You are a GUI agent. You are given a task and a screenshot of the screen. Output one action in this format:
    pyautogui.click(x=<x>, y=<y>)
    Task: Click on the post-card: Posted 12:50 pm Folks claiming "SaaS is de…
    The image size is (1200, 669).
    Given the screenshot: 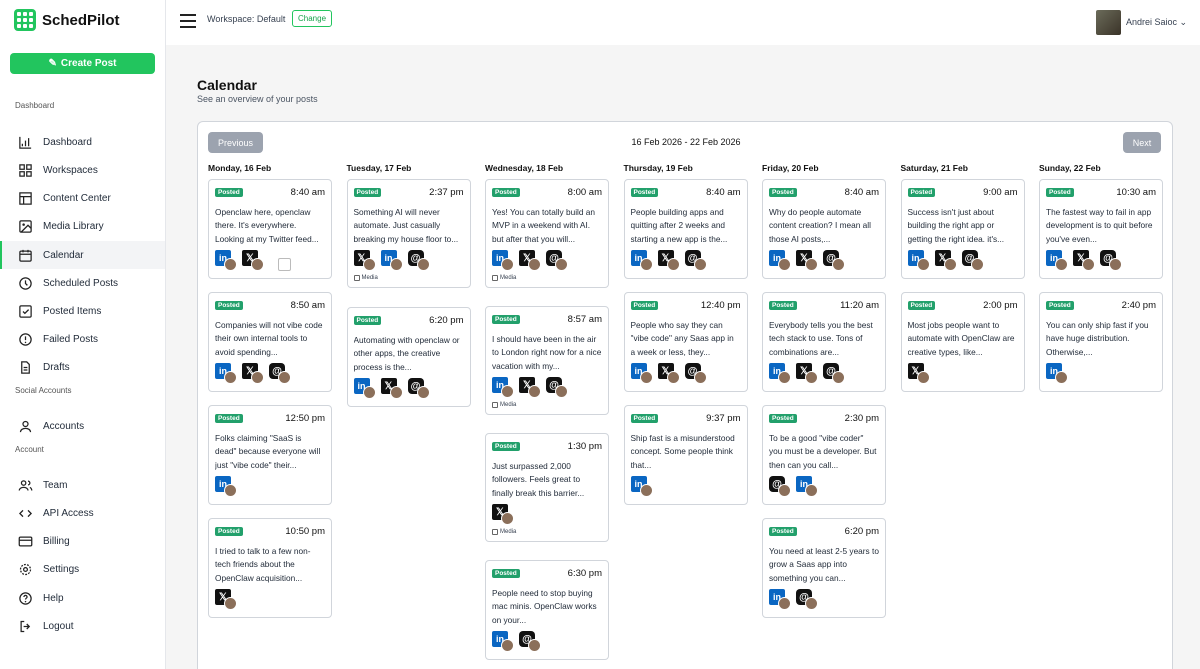 What is the action you would take?
    pyautogui.click(x=270, y=455)
    